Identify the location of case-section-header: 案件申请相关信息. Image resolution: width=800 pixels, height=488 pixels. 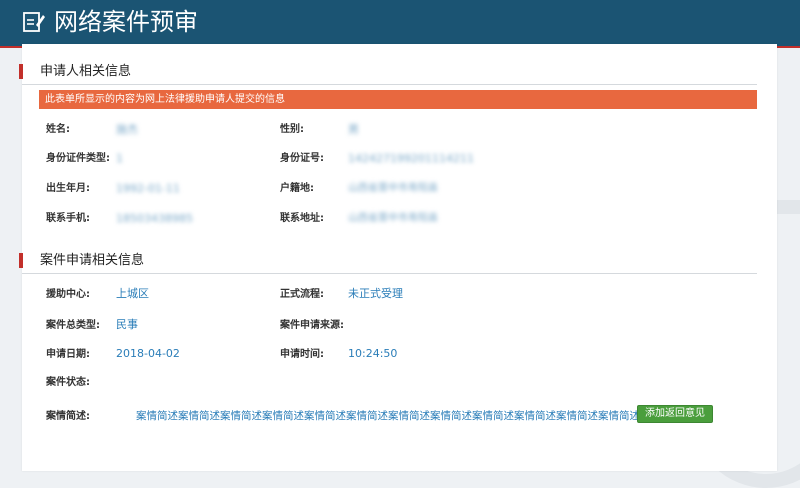
(388, 263).